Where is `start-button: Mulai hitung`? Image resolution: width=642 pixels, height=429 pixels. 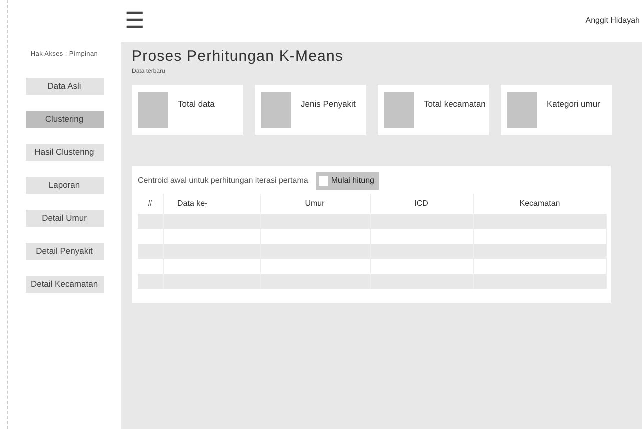
start-button: Mulai hitung is located at coordinates (348, 181).